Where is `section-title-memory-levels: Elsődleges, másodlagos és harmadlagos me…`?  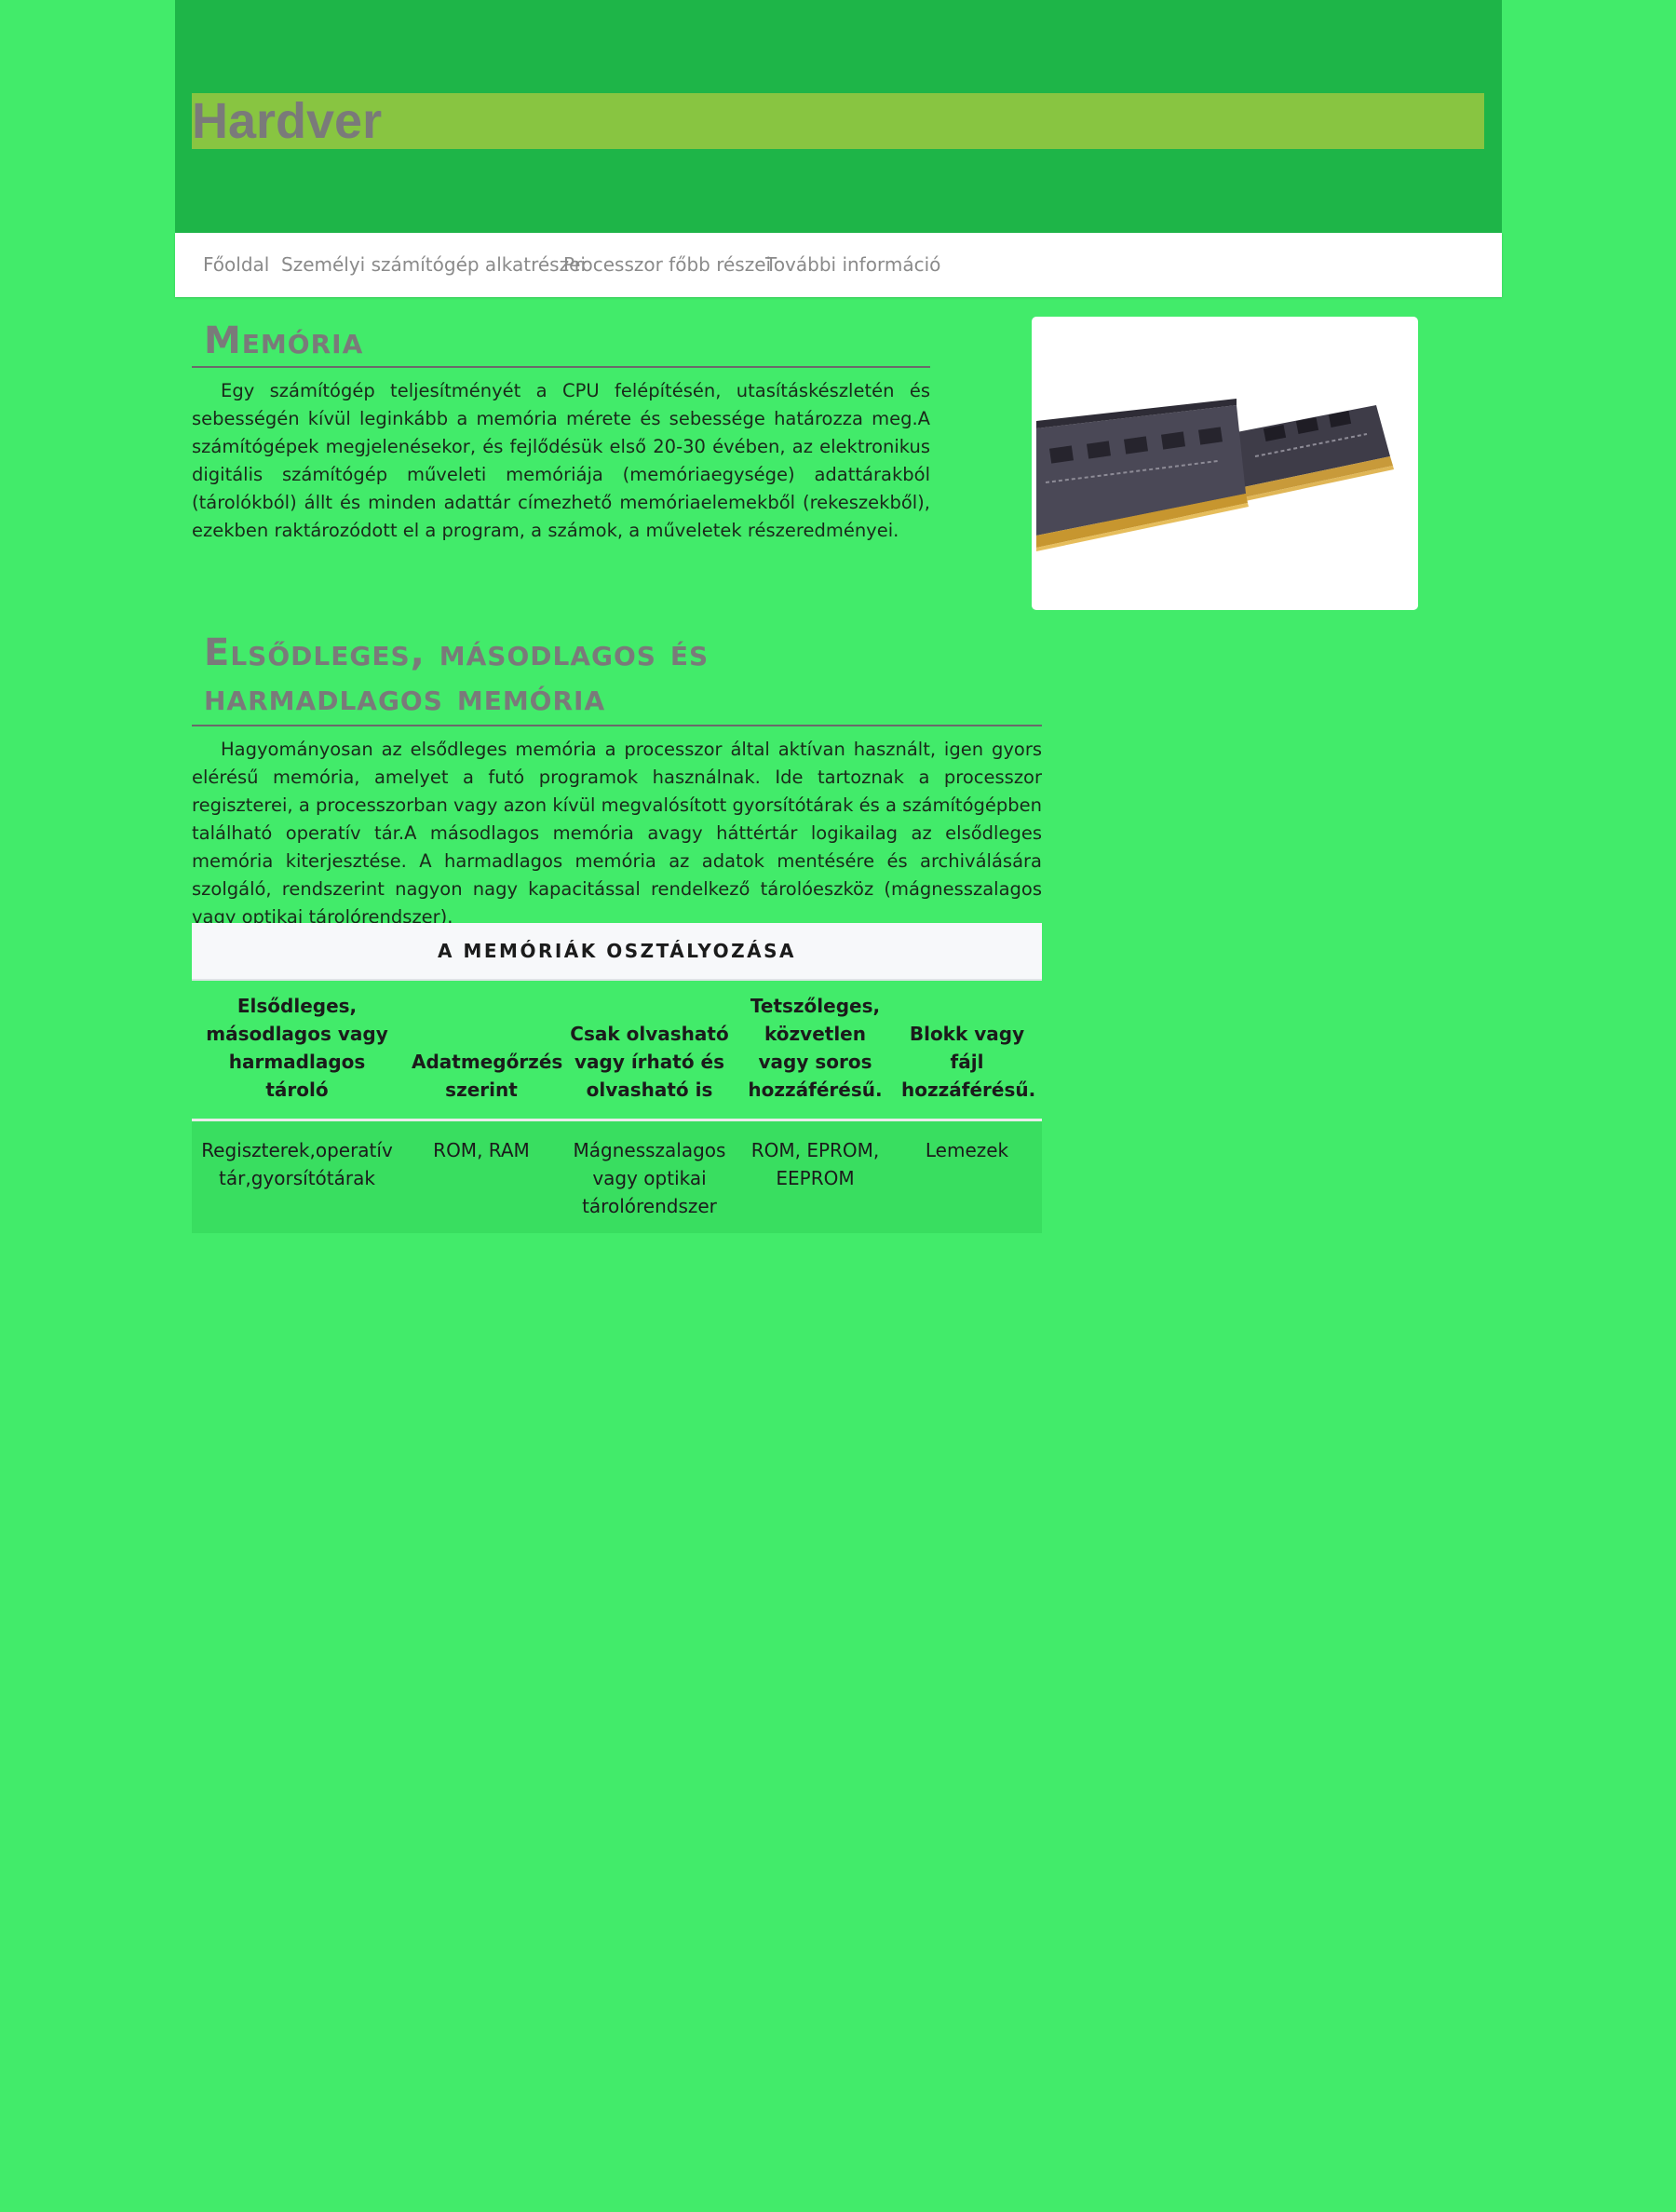
section-title-memory-levels: Elsődleges, másodlagos és harmadlagos me… is located at coordinates (457, 675).